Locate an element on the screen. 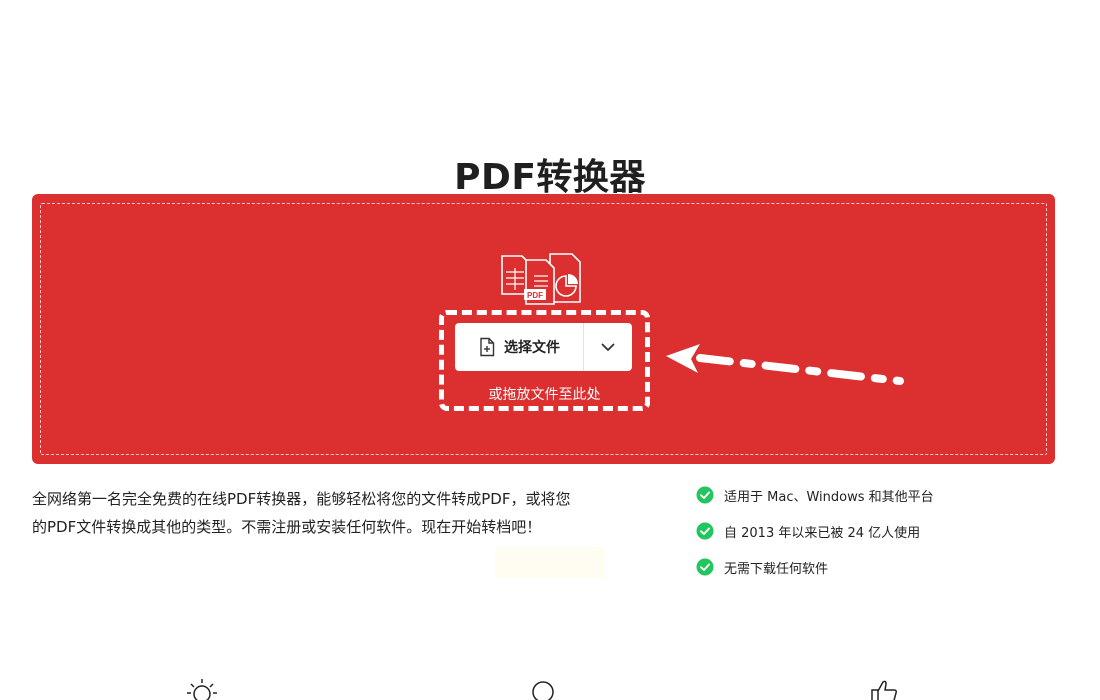 The image size is (1100, 700). feature-item: 适用于 Mac、Windows 和其他平台 is located at coordinates (815, 495).